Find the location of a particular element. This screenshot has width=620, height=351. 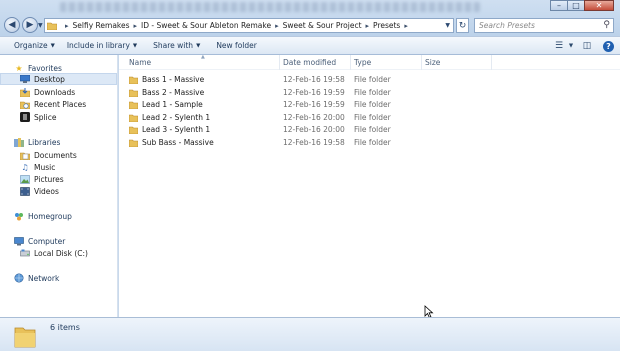

nav-documents: Documents is located at coordinates (48, 155).